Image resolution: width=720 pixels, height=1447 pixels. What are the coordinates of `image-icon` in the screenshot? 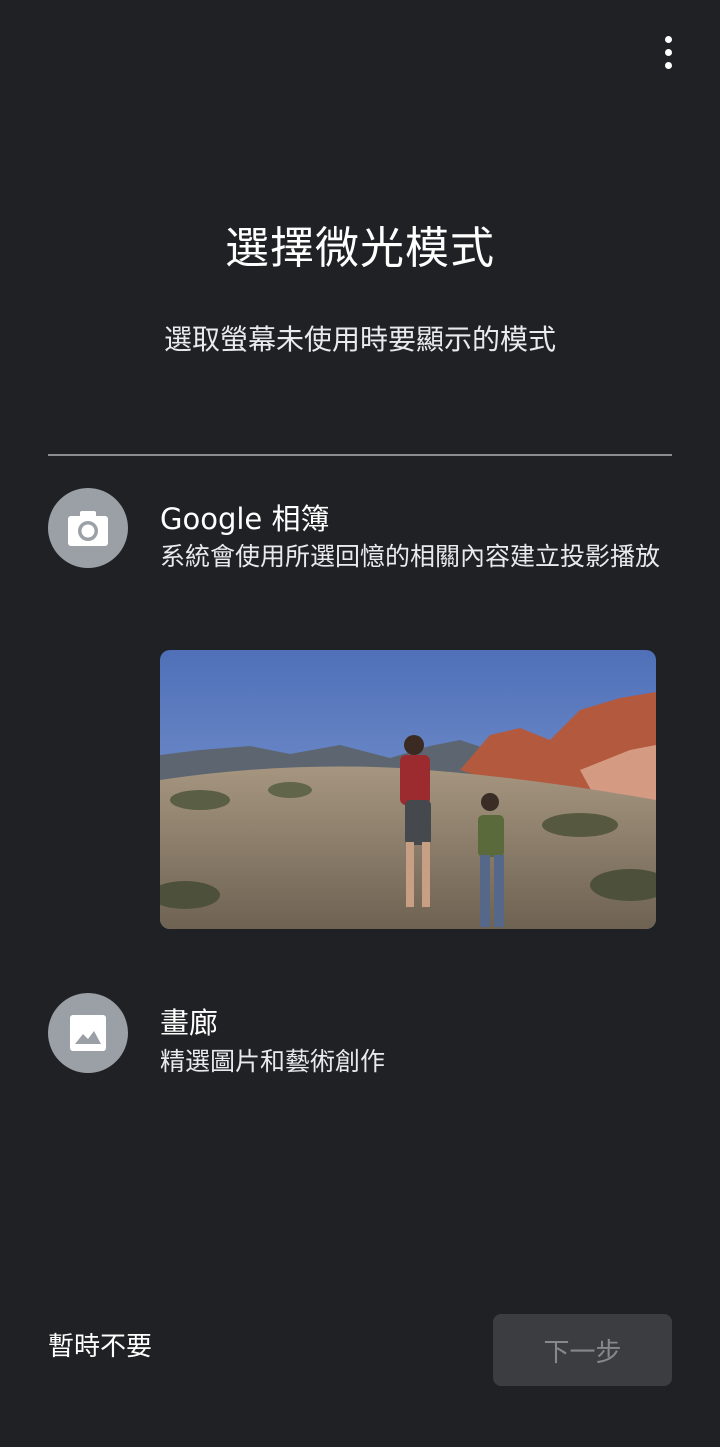 It's located at (88, 1033).